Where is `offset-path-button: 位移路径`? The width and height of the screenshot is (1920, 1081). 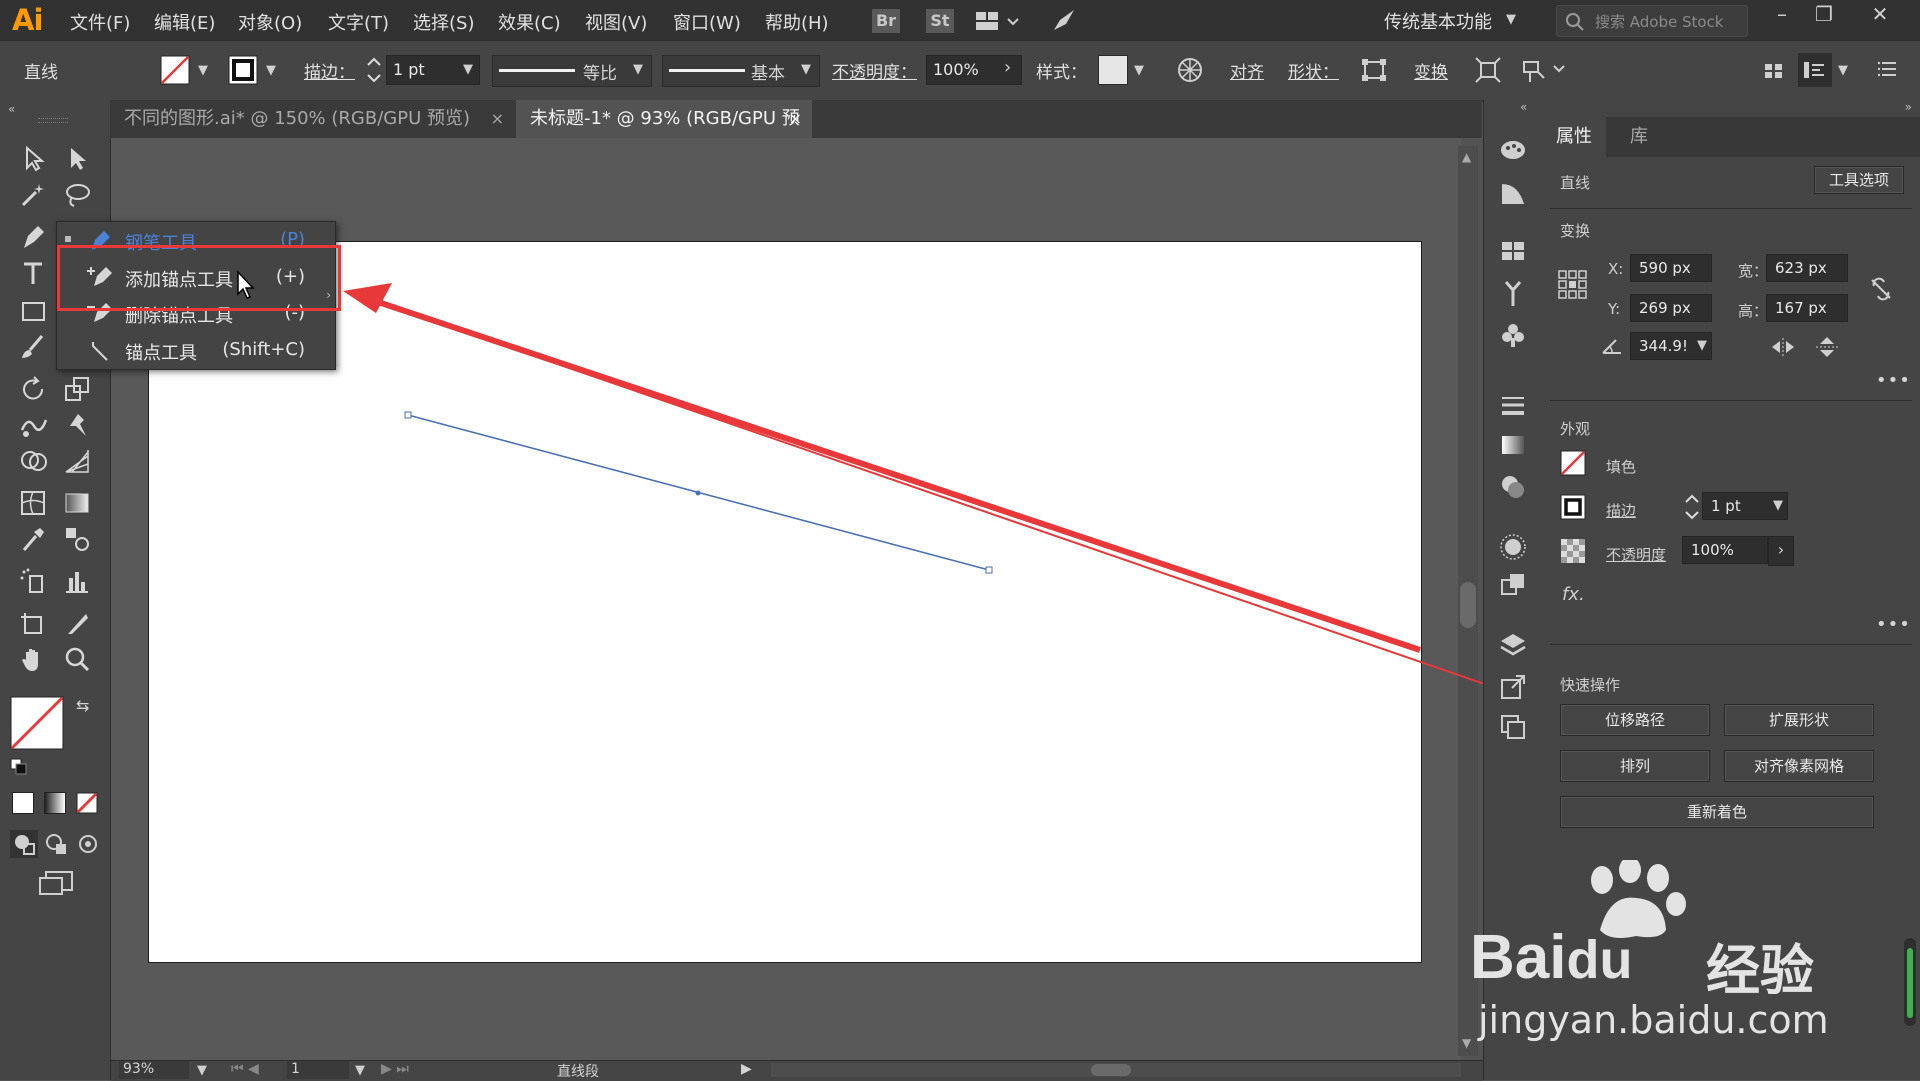 offset-path-button: 位移路径 is located at coordinates (1635, 720).